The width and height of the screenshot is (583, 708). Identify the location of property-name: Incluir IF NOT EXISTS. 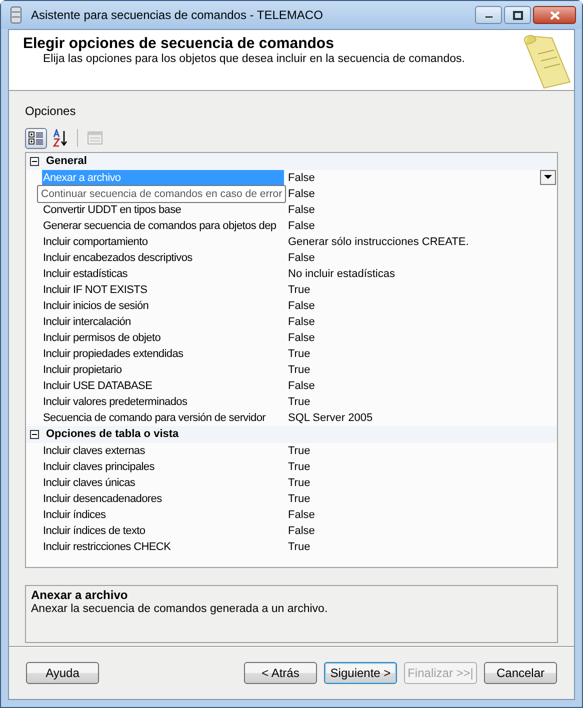
(163, 290).